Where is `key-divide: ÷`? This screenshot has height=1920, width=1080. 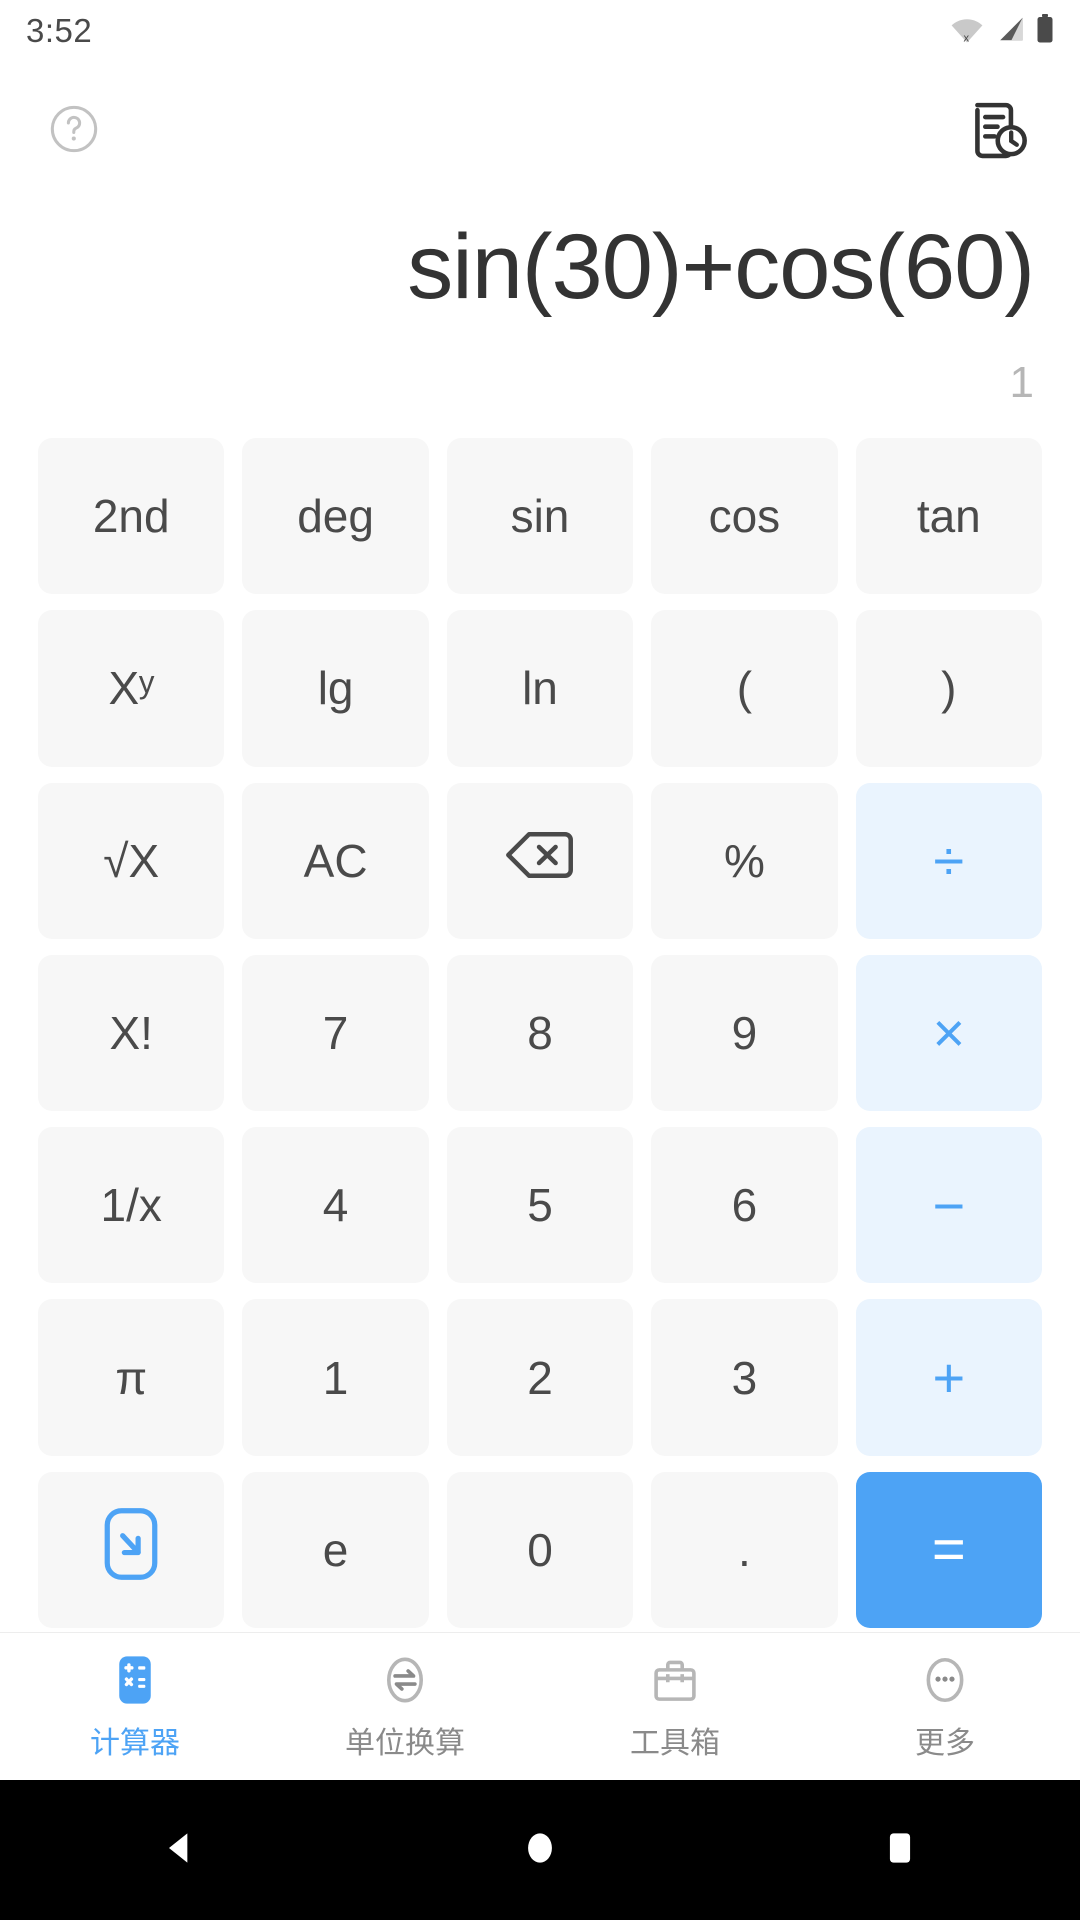
key-divide: ÷ is located at coordinates (948, 860).